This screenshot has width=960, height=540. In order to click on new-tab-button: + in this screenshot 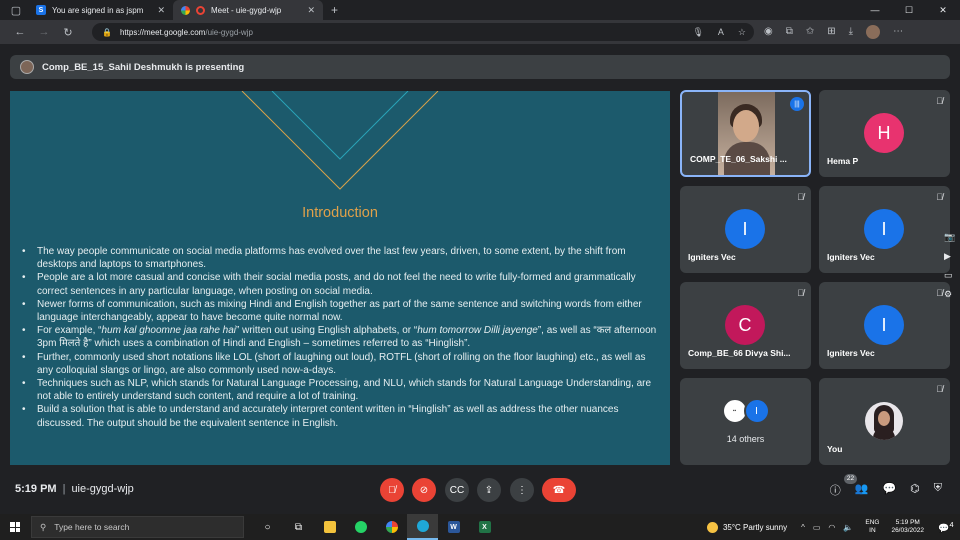, I will do `click(334, 10)`.